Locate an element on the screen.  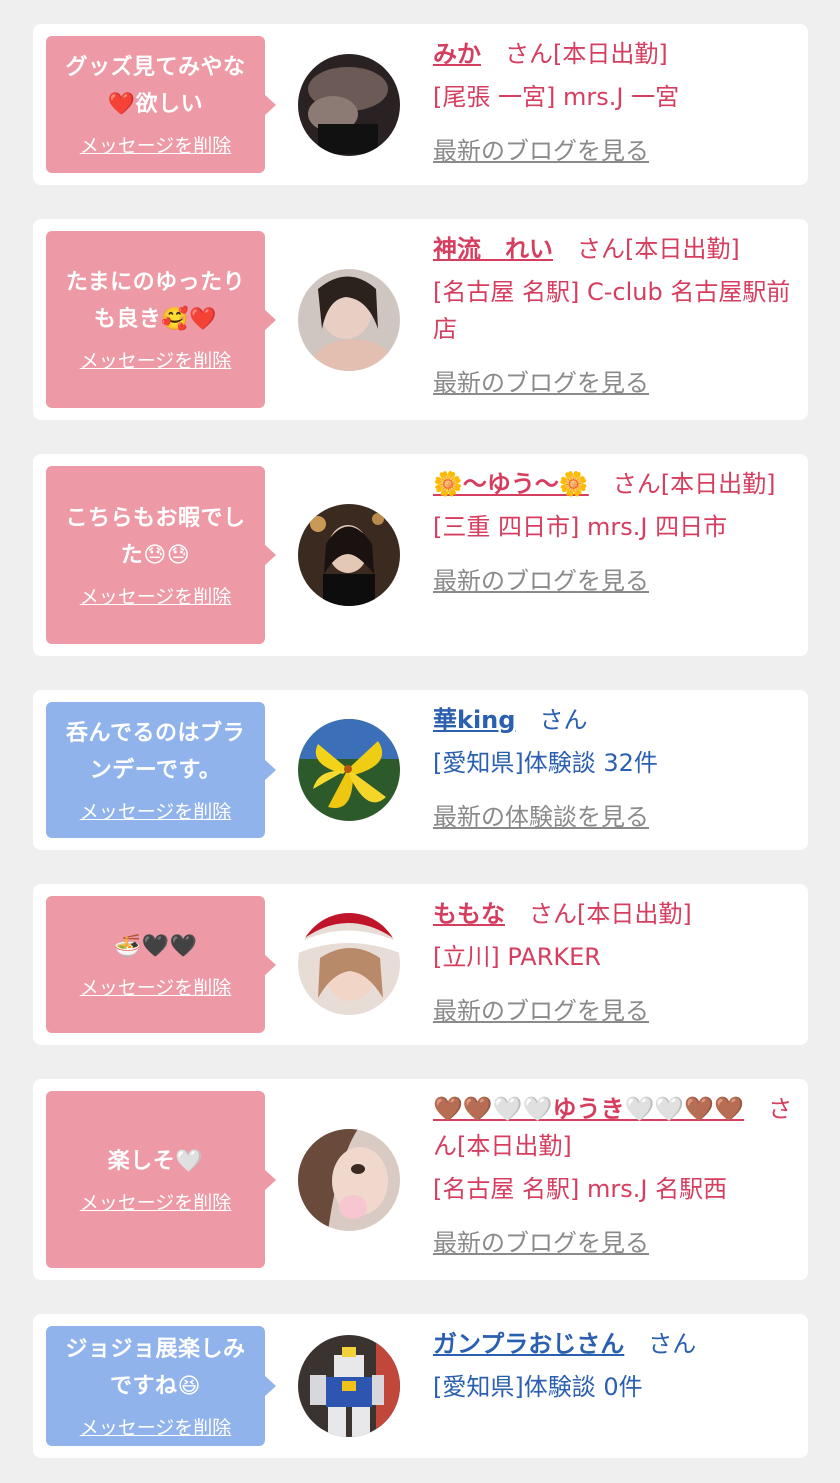
shop-info: [名古屋 名駅] mrs.J 名駅西 is located at coordinates (580, 1189).